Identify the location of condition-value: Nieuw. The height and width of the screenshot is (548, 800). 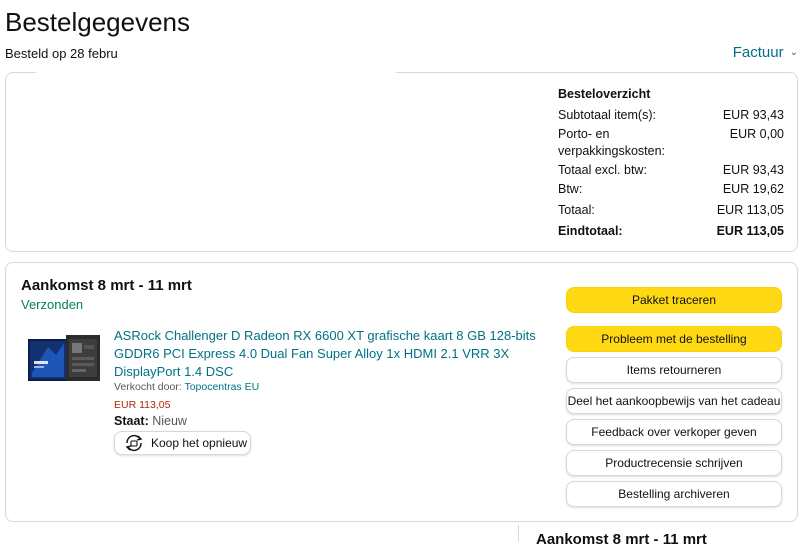
(169, 421).